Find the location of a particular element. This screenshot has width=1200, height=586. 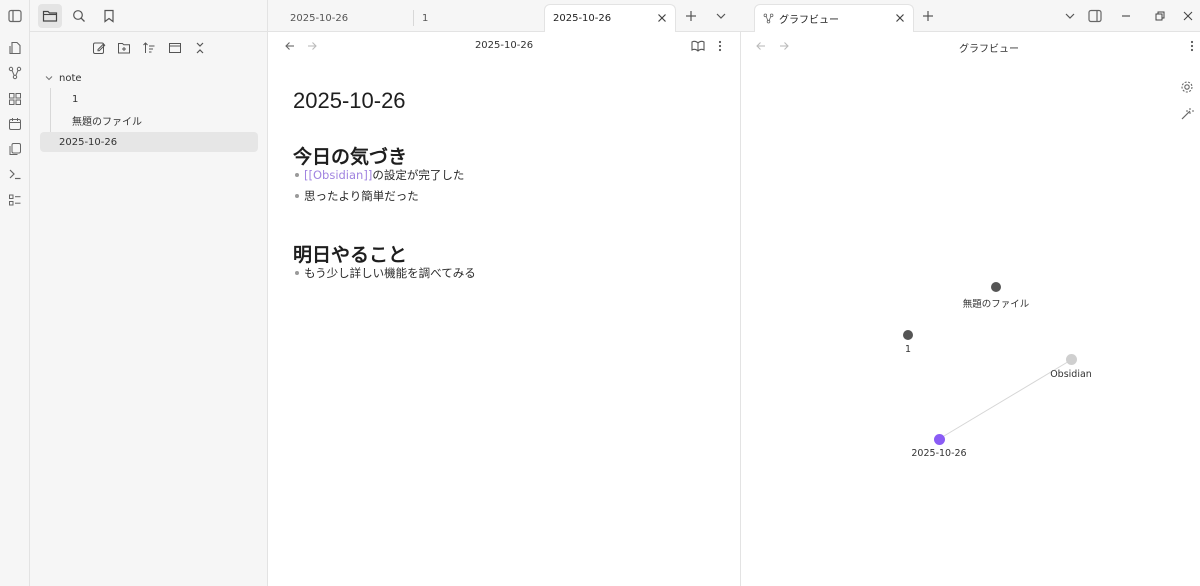

tab-label: グラフビュー is located at coordinates (809, 20).